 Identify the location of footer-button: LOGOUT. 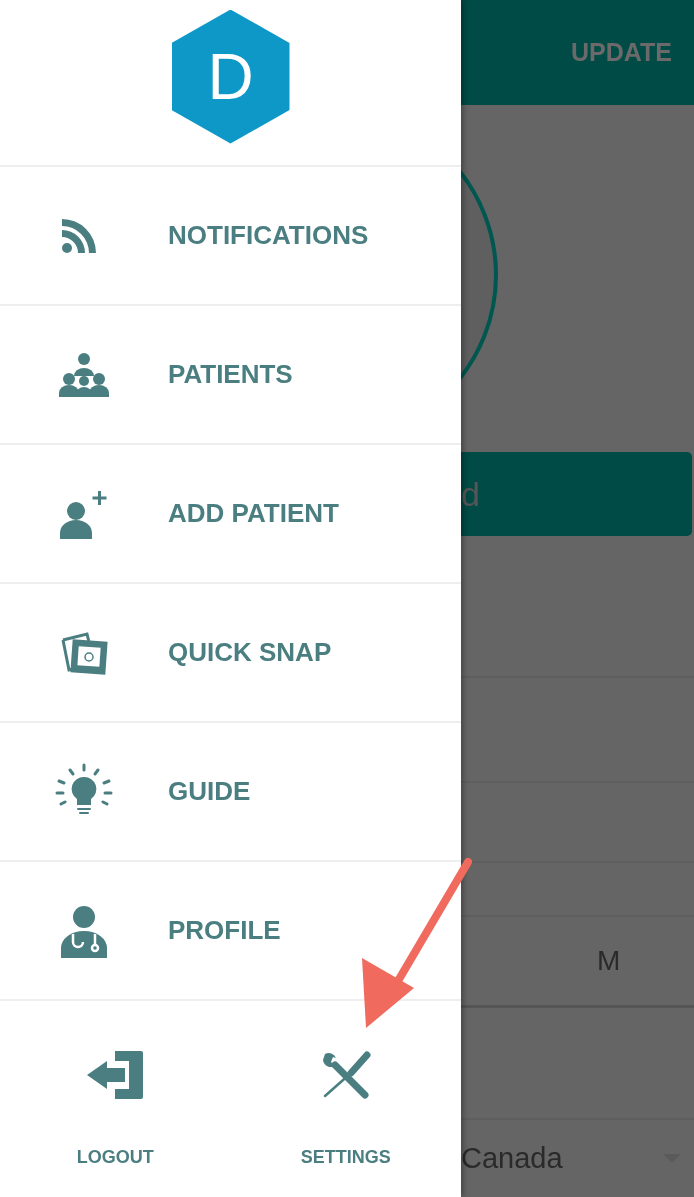
(115, 1099).